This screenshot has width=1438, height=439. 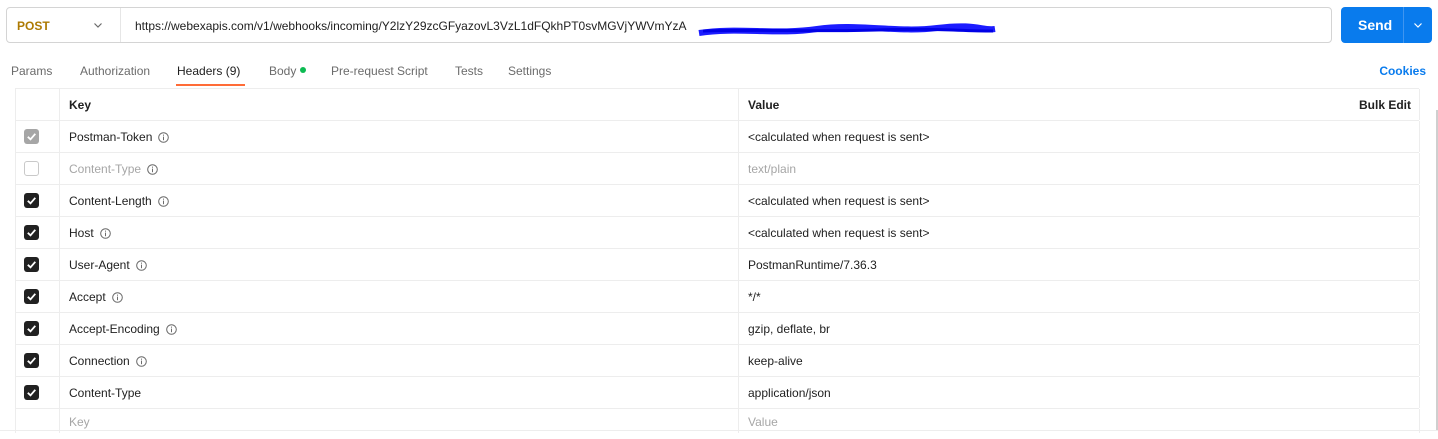 I want to click on tab-pre-request-script: Pre-request Script, so click(x=379, y=71).